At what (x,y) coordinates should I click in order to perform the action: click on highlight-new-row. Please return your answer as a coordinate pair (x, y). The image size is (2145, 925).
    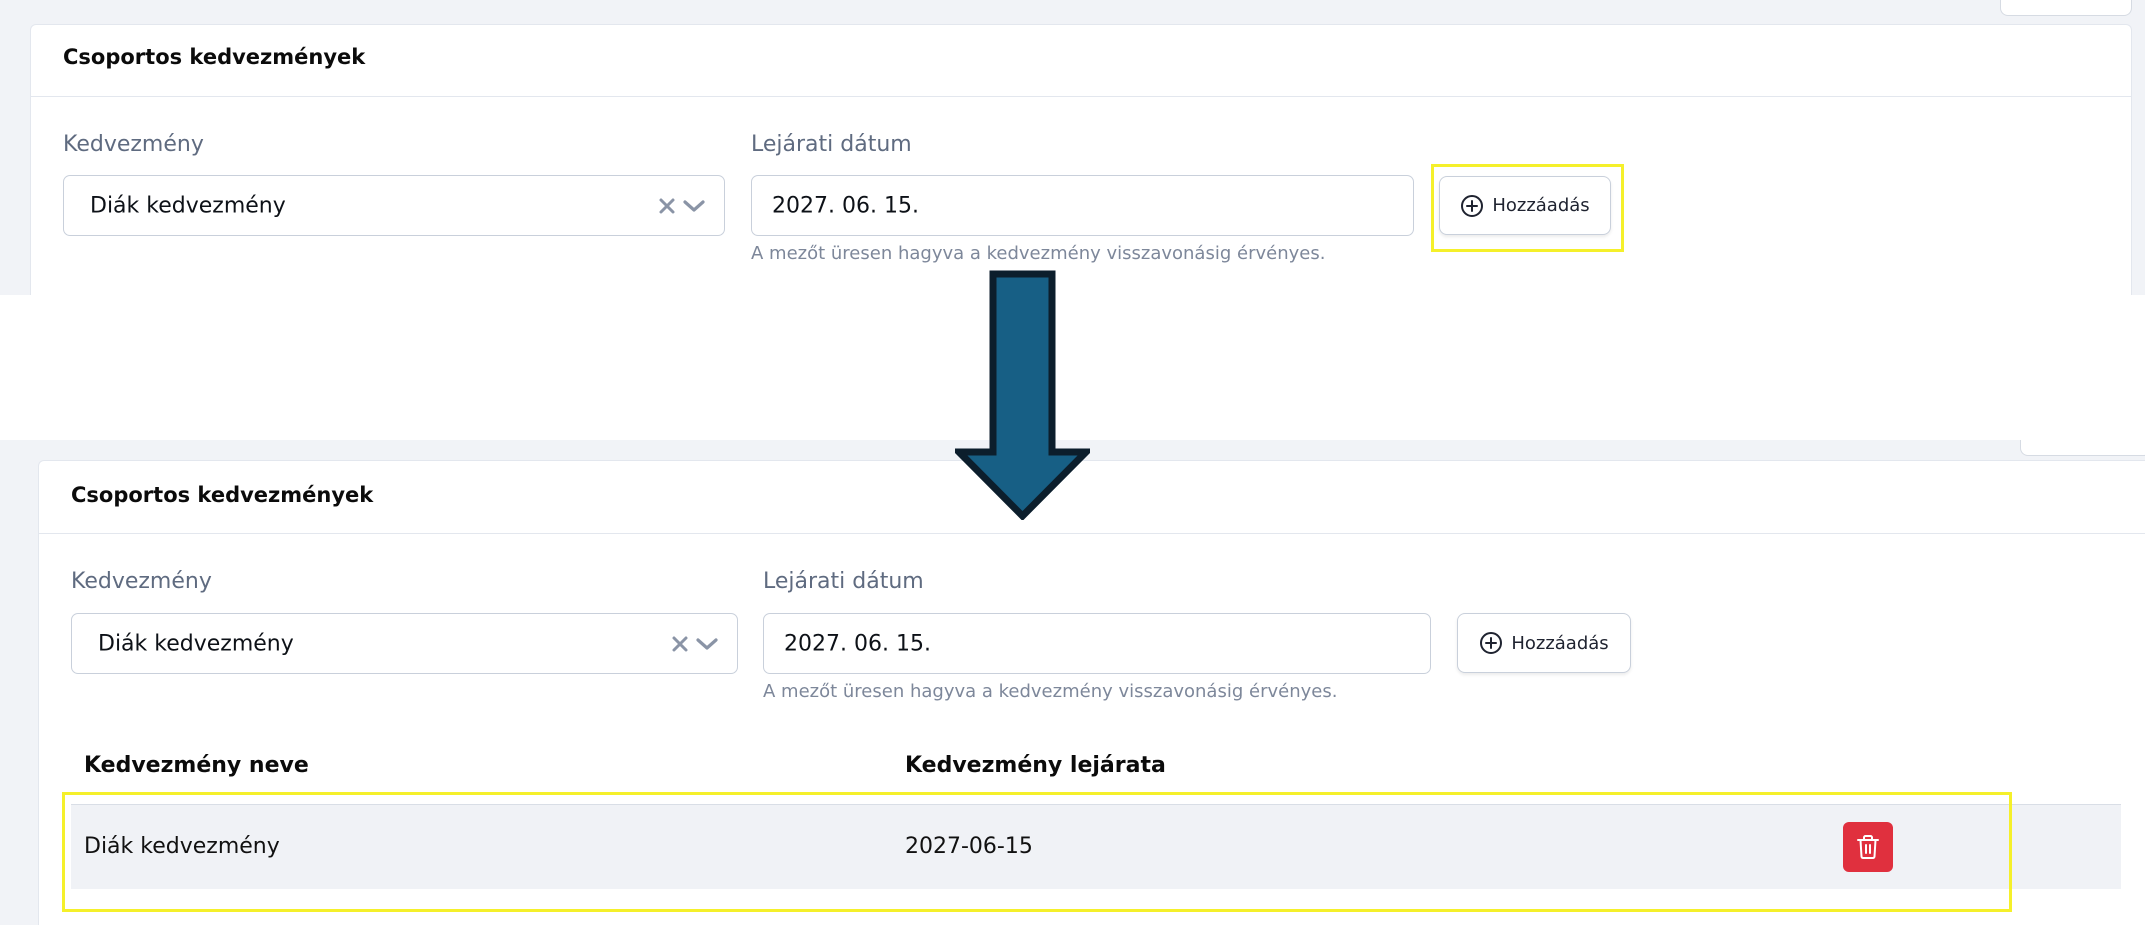
    Looking at the image, I should click on (1037, 852).